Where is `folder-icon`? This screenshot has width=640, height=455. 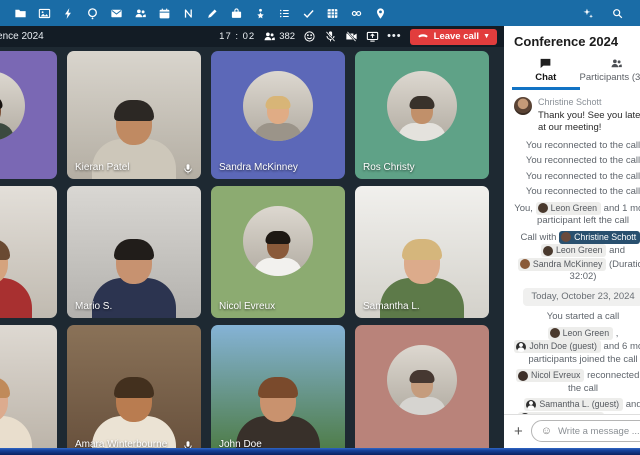
folder-icon is located at coordinates (20, 13).